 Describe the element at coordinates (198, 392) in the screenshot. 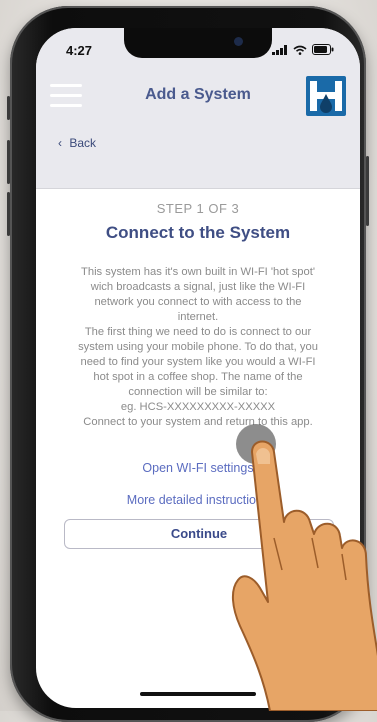

I see `description-line: connection will be similar to:` at that location.